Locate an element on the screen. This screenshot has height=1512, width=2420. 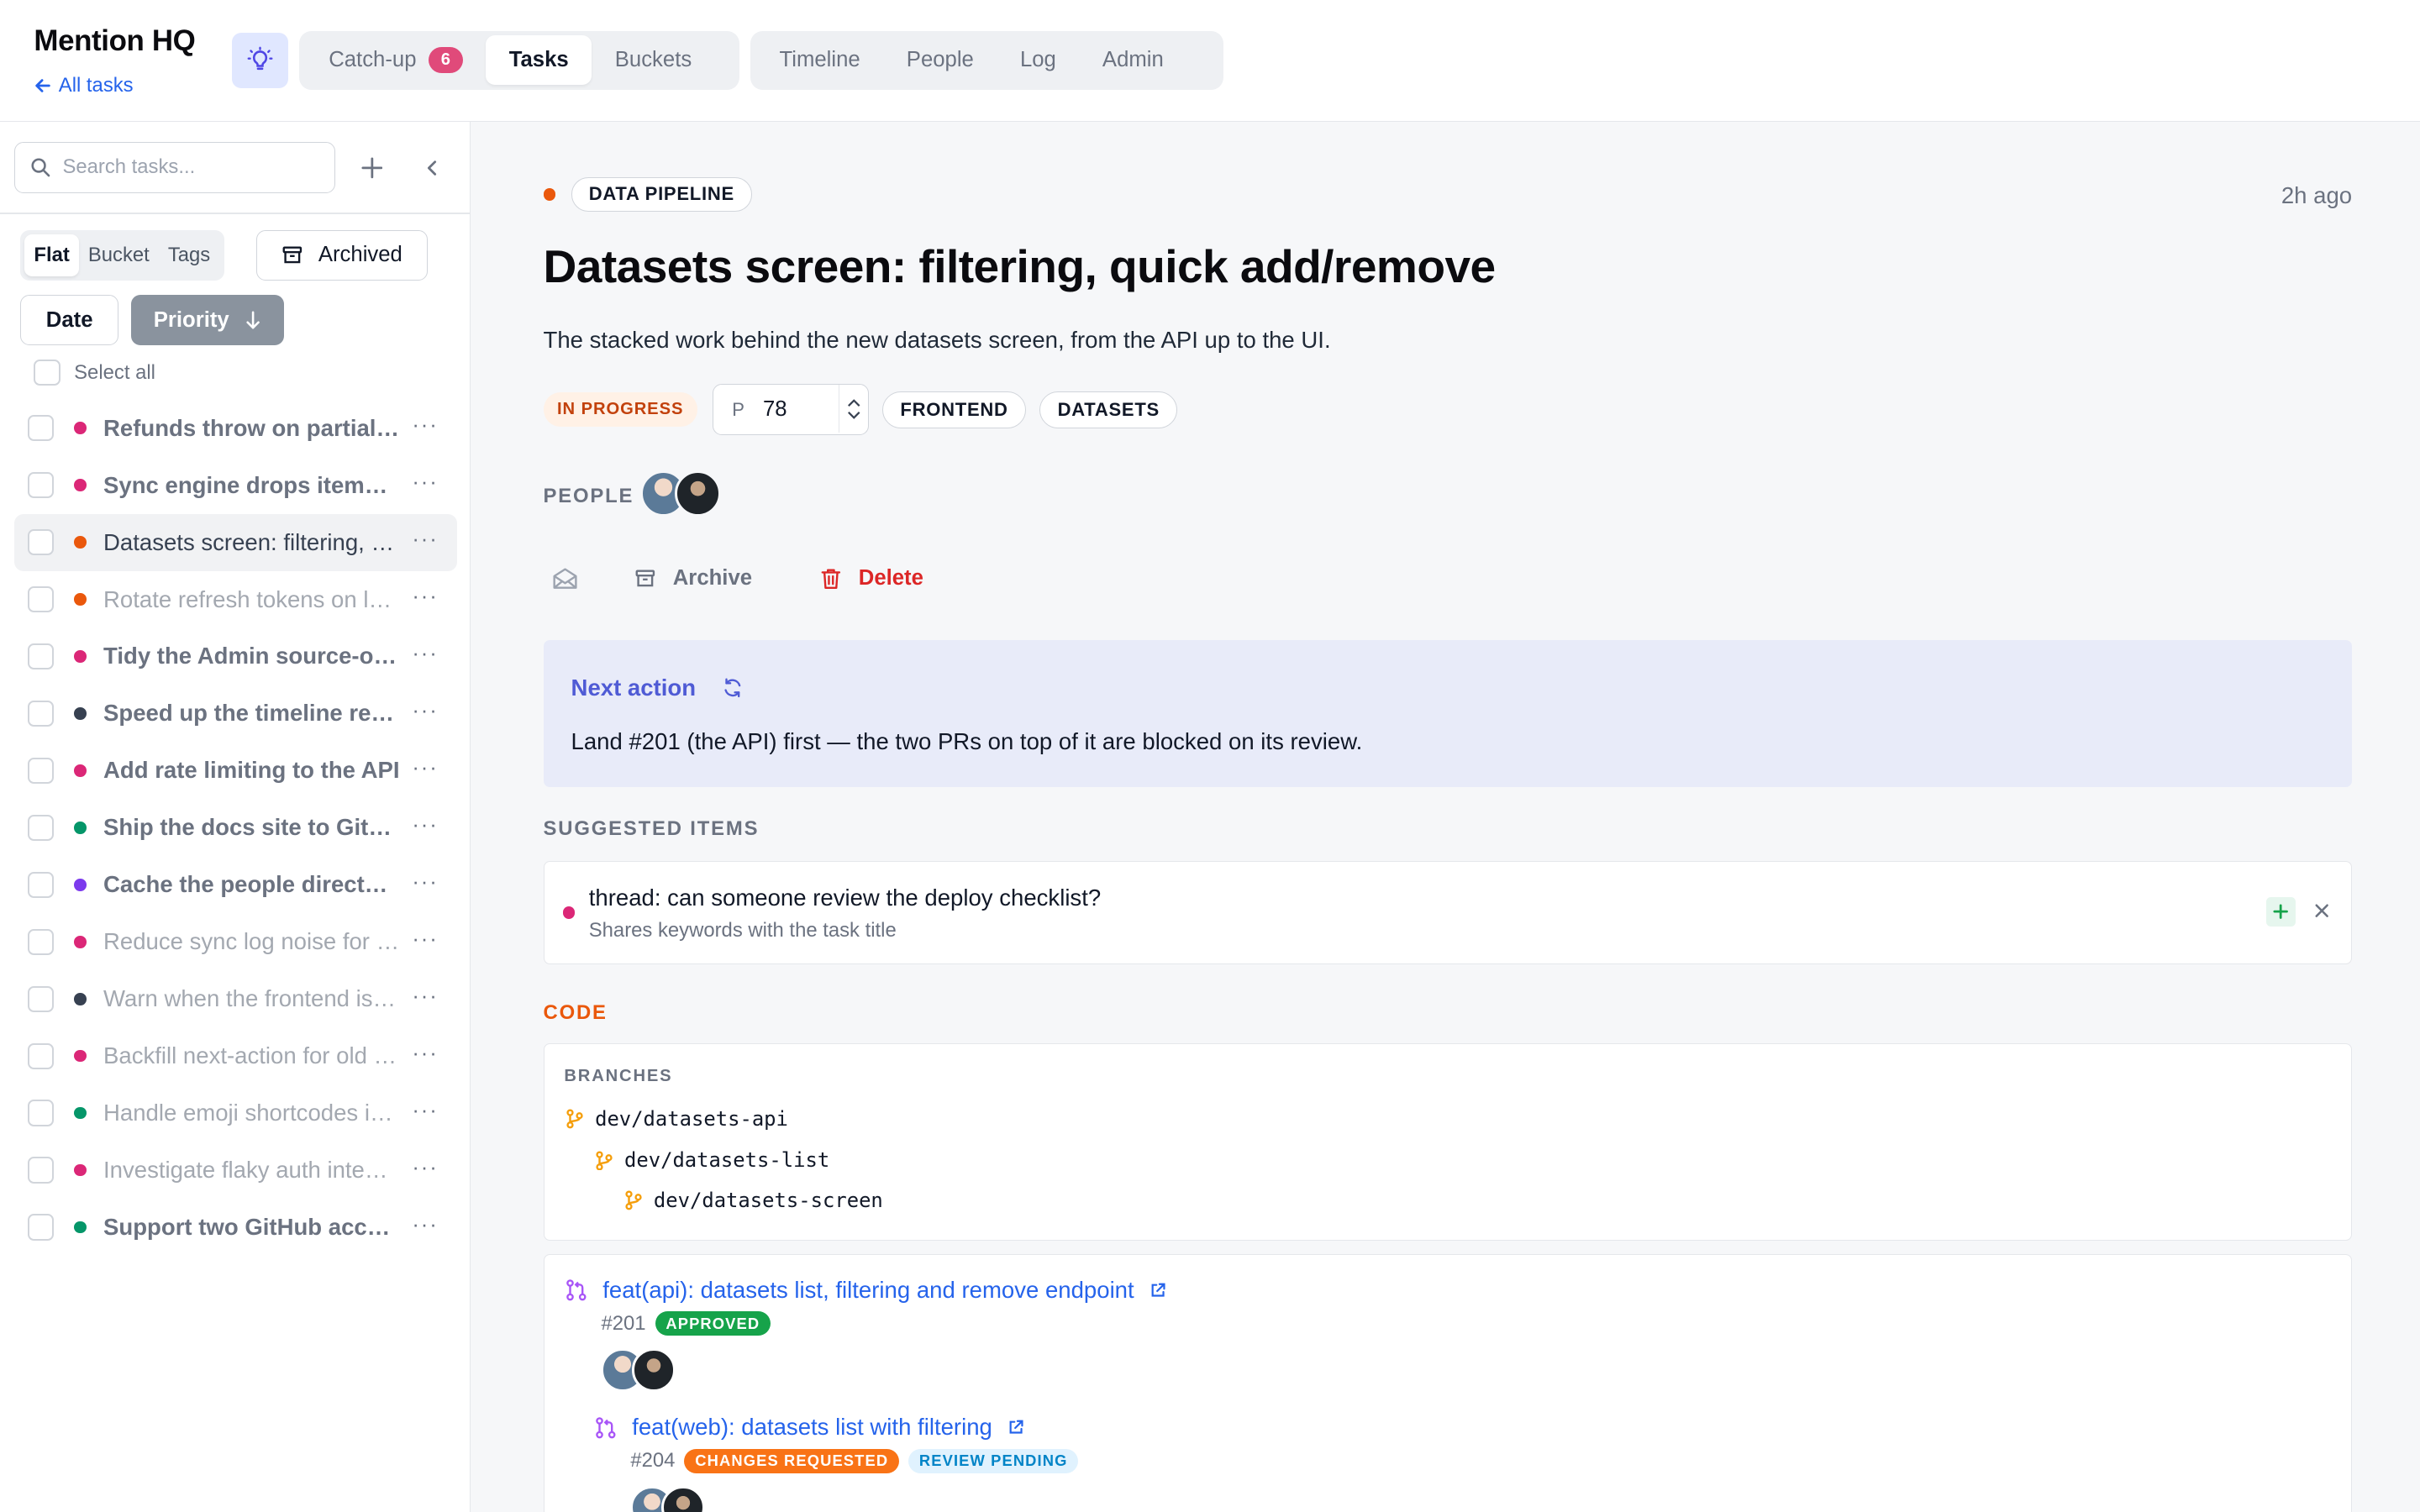
email-button is located at coordinates (565, 578).